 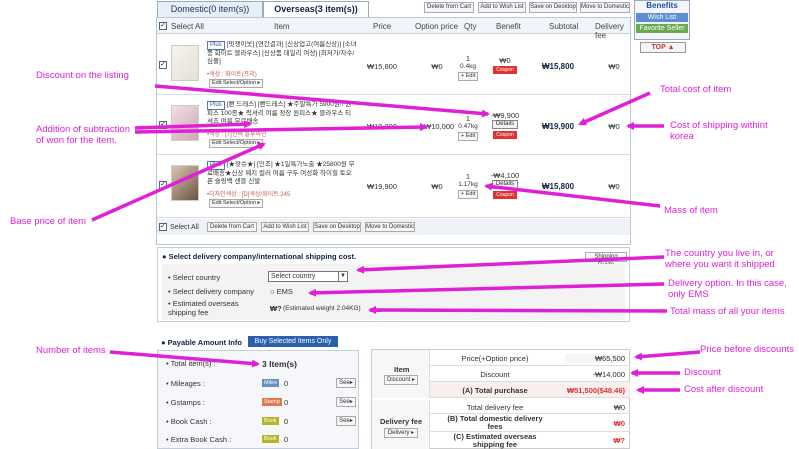 What do you see at coordinates (316, 9) in the screenshot?
I see `tab-overseas: Overseas(3 item(s))` at bounding box center [316, 9].